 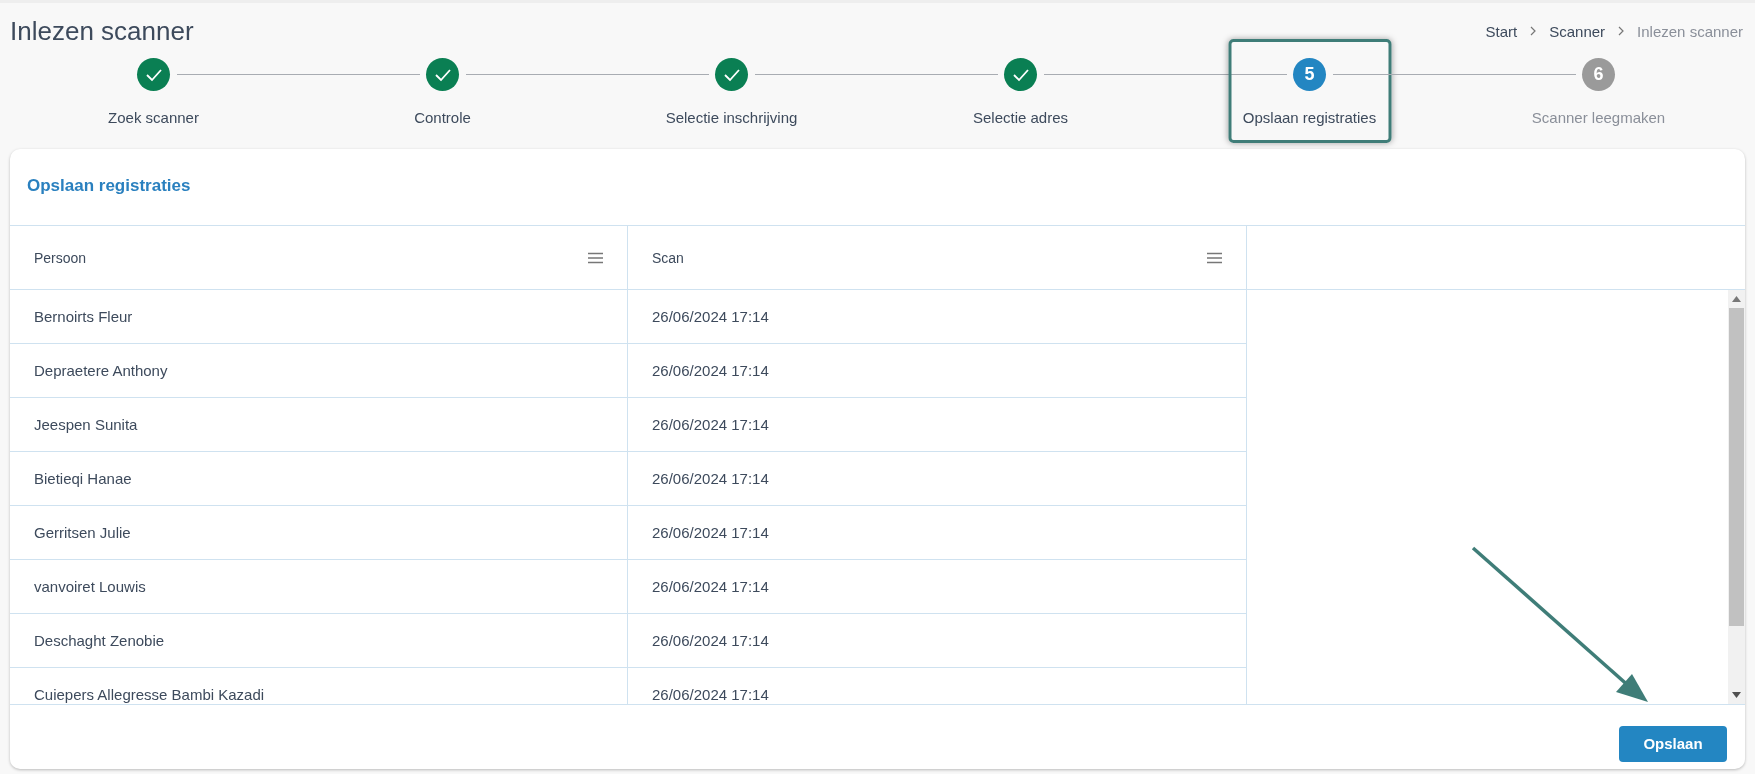 I want to click on breadcrumb-link: Start, so click(x=1501, y=31).